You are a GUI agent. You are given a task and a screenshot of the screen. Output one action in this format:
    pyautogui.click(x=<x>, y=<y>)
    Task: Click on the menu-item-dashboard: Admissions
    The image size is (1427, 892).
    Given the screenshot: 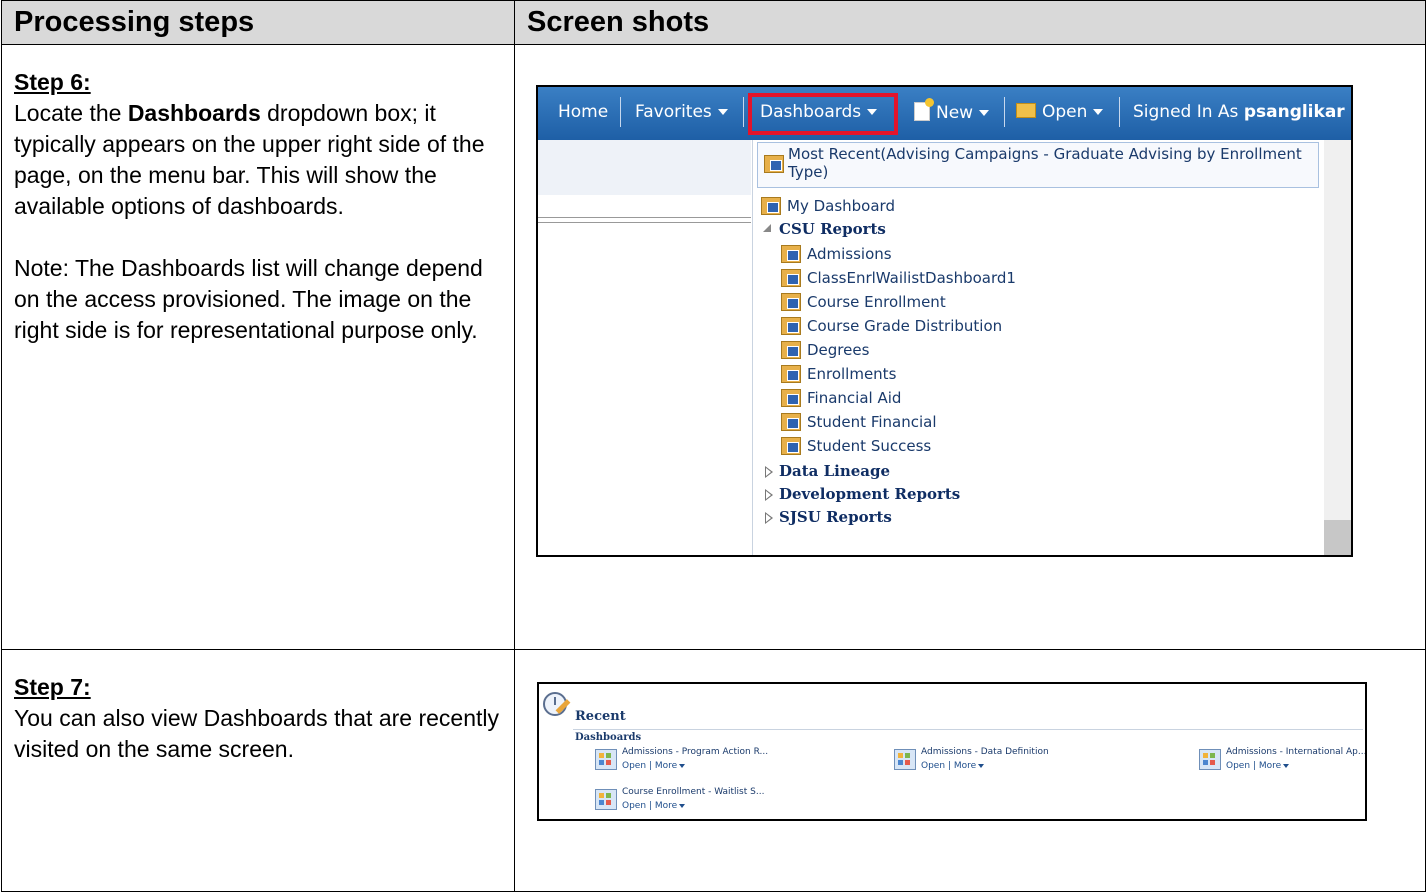 What is the action you would take?
    pyautogui.click(x=849, y=254)
    